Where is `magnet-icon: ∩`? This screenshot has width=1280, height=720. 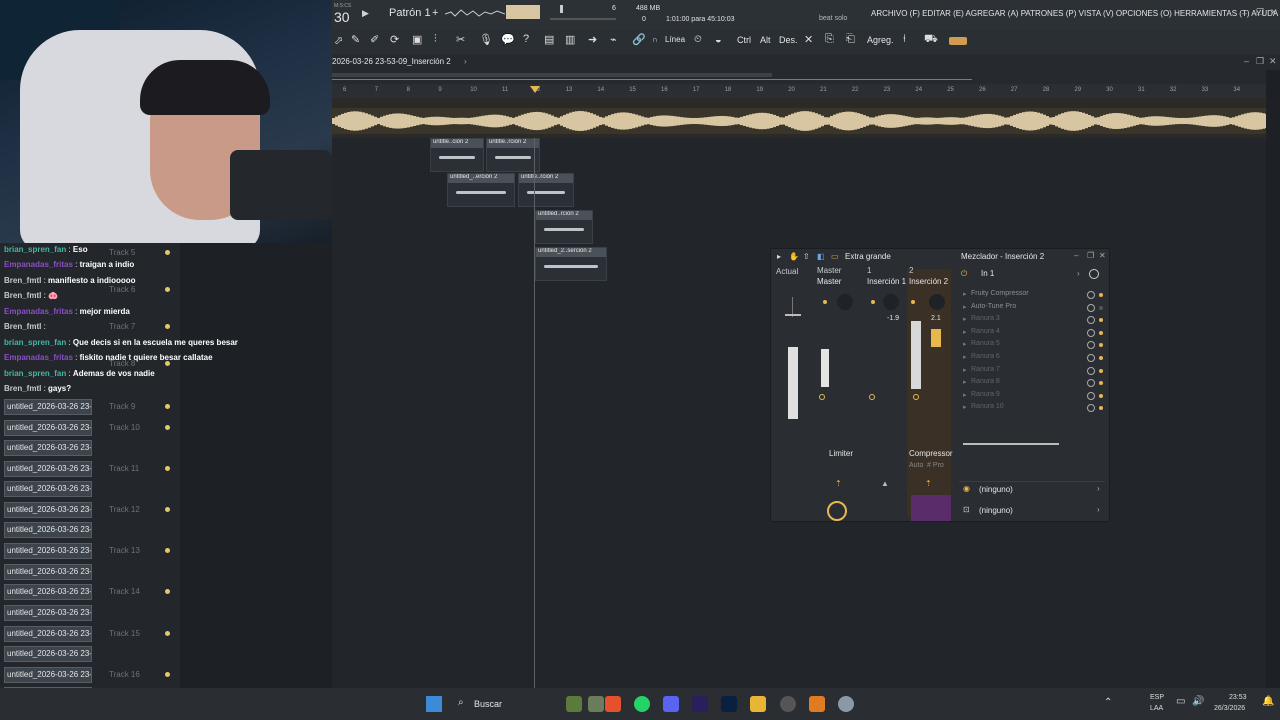
magnet-icon: ∩ is located at coordinates (655, 39).